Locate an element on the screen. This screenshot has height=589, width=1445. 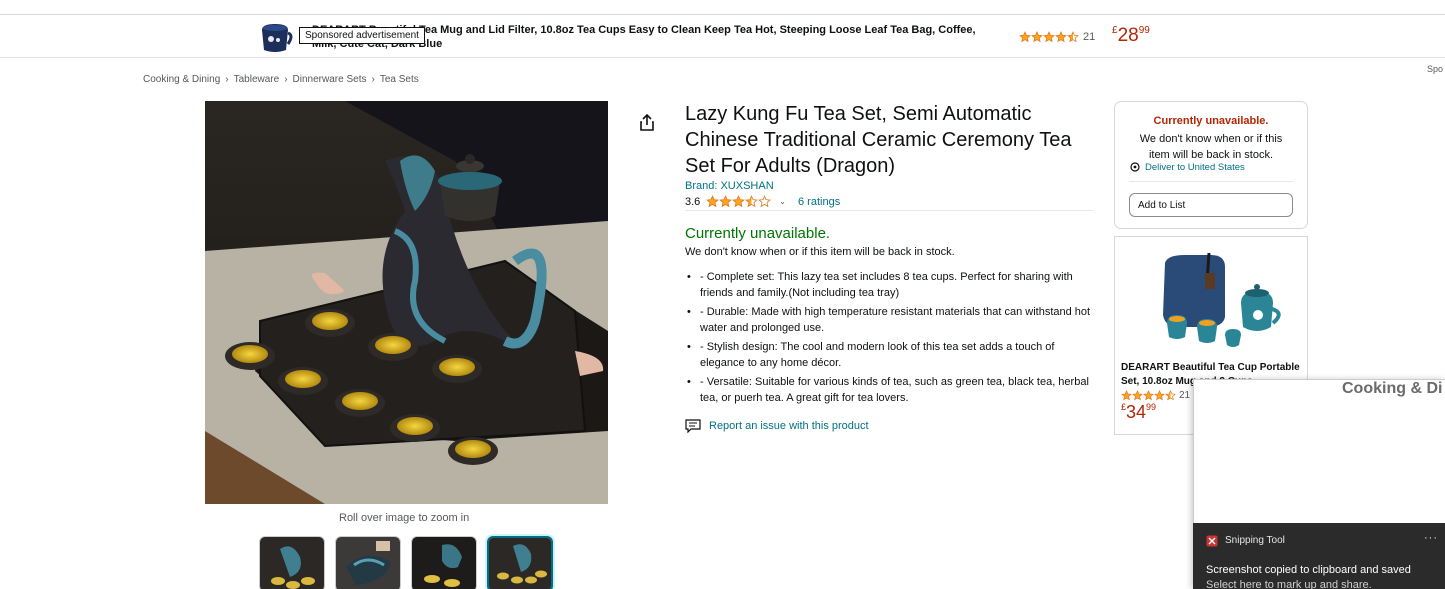
breadcrumb-item-dinnerware-sets: Dinnerware Sets is located at coordinates (330, 79).